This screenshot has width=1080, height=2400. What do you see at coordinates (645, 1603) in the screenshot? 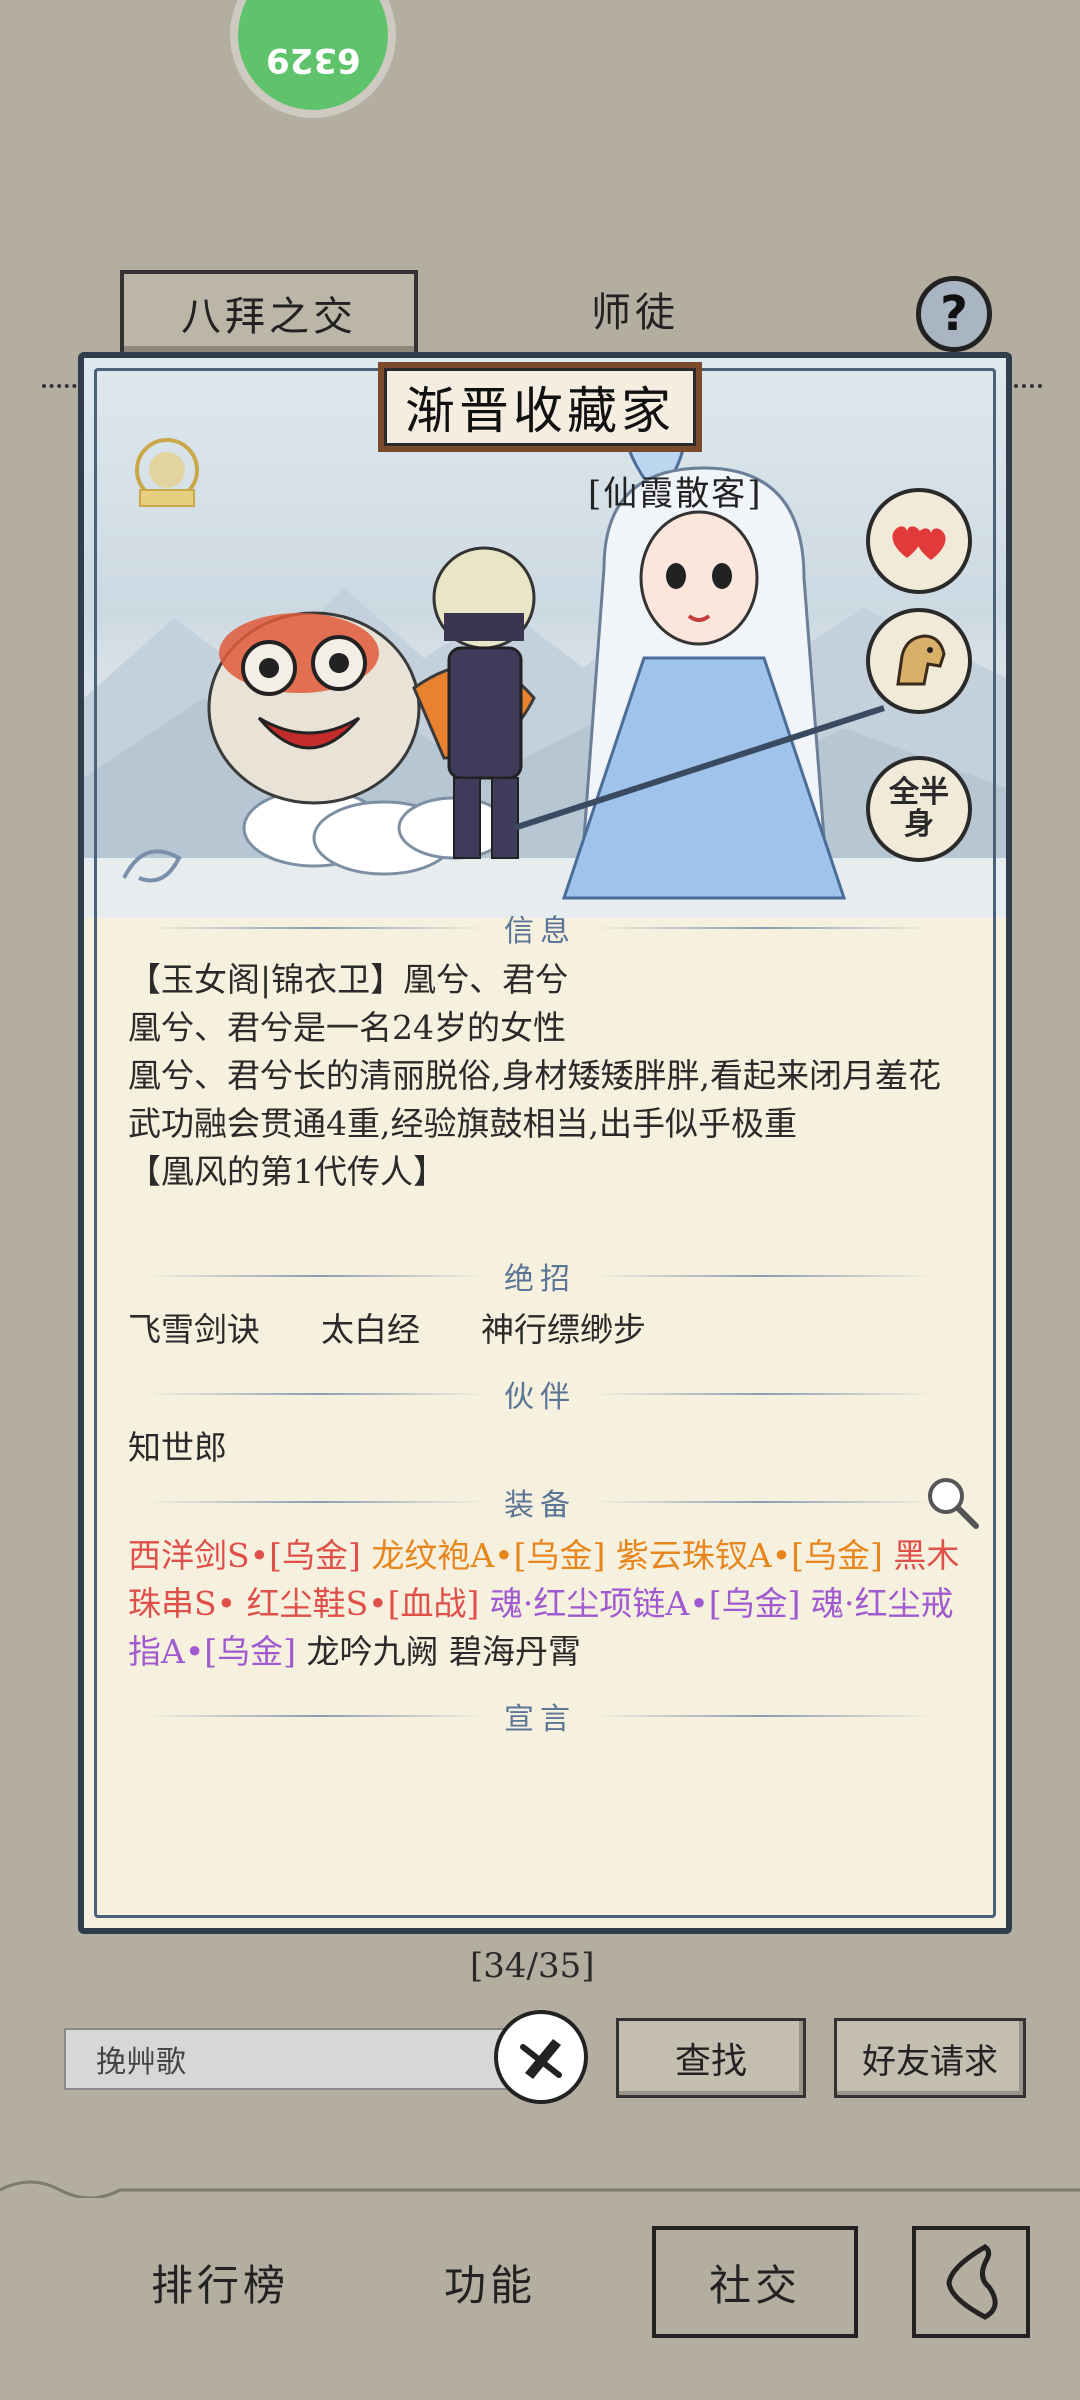
I see `equipment-item: 魂·红尘项链A•[乌金]` at bounding box center [645, 1603].